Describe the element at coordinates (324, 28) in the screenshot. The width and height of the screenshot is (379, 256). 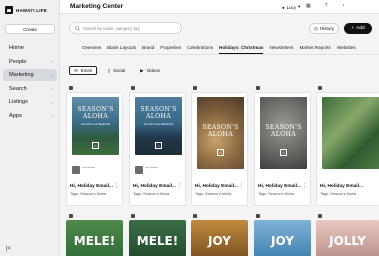
I see `history-button: ◷ History` at that location.